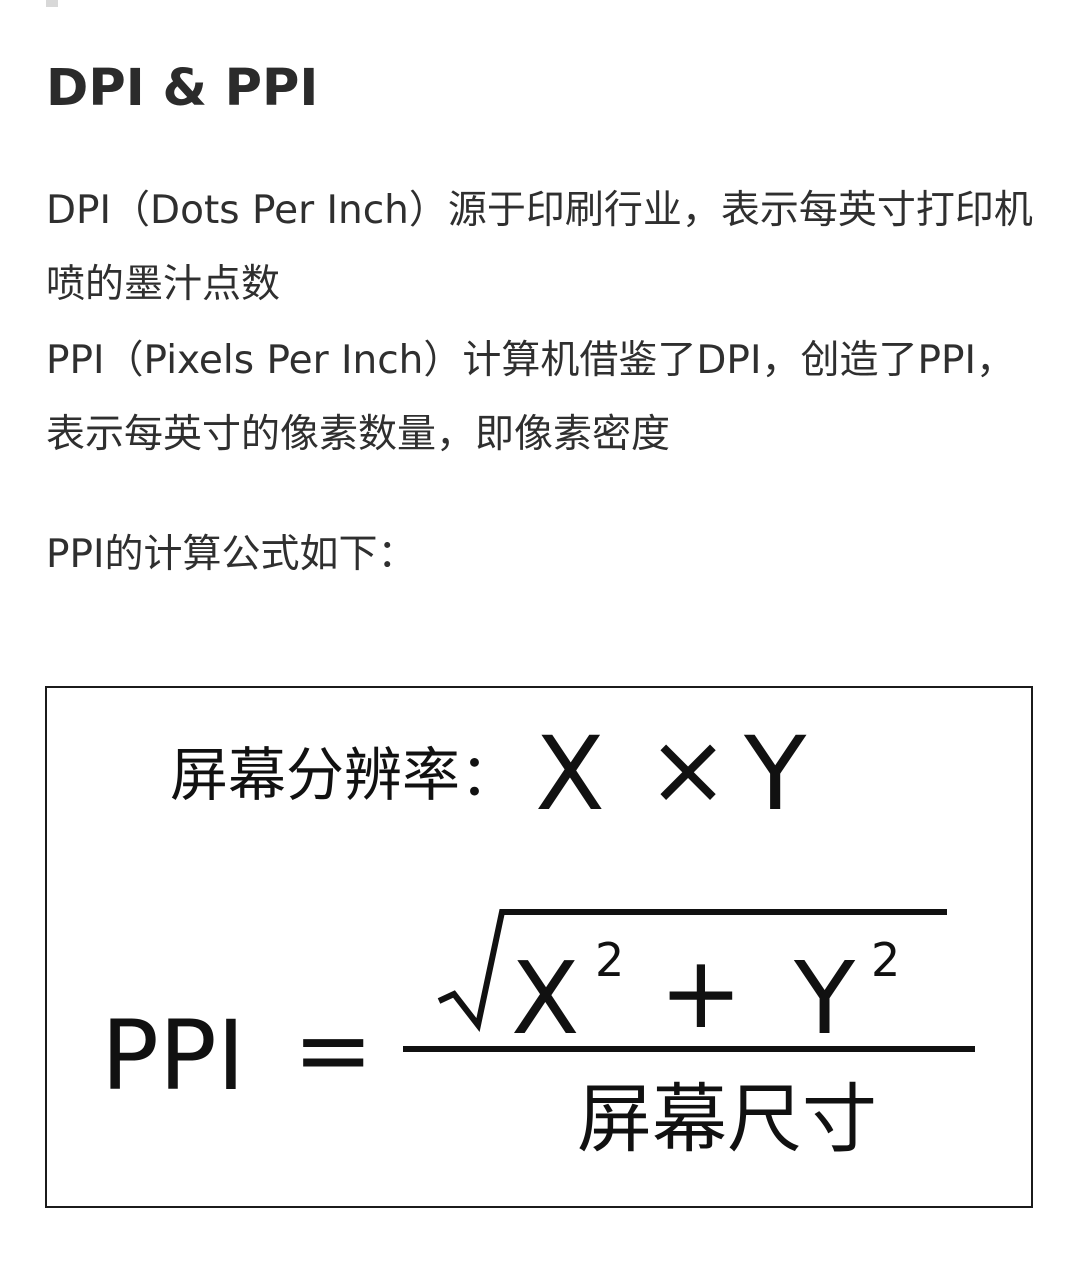  Describe the element at coordinates (231, 554) in the screenshot. I see `formula-intro: PPI的计算公式如下：` at that location.